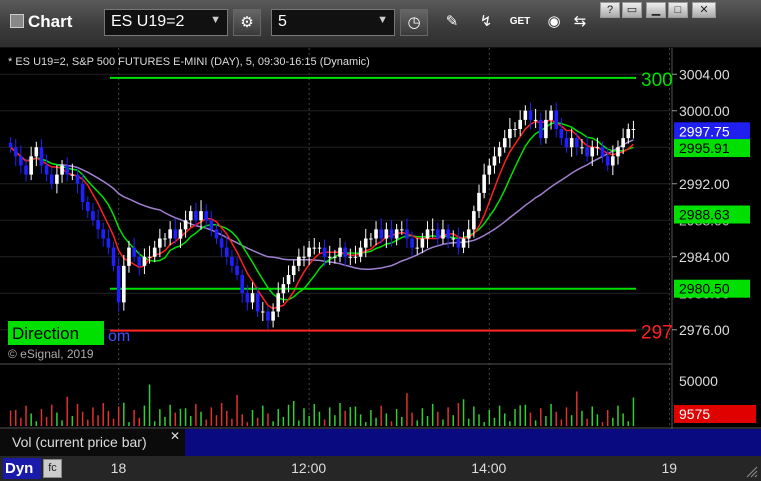 This screenshot has width=761, height=481. I want to click on dynamic-mode-button: Dyn, so click(22, 468).